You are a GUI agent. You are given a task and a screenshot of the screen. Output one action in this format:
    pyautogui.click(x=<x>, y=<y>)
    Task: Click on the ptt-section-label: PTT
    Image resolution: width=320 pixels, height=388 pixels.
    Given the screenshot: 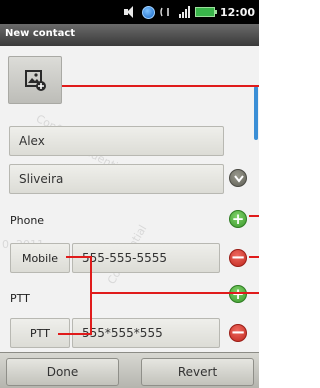 What is the action you would take?
    pyautogui.click(x=20, y=298)
    